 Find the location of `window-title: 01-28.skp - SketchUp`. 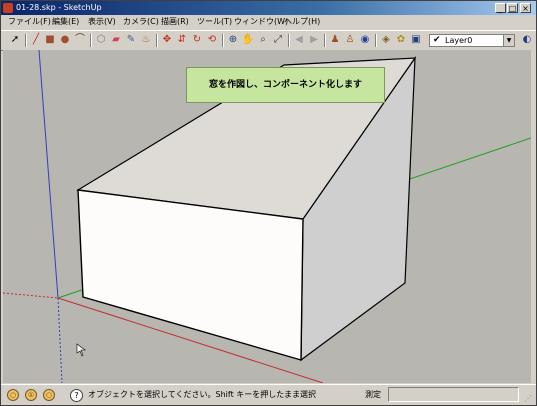

window-title: 01-28.skp - SketchUp is located at coordinates (59, 7).